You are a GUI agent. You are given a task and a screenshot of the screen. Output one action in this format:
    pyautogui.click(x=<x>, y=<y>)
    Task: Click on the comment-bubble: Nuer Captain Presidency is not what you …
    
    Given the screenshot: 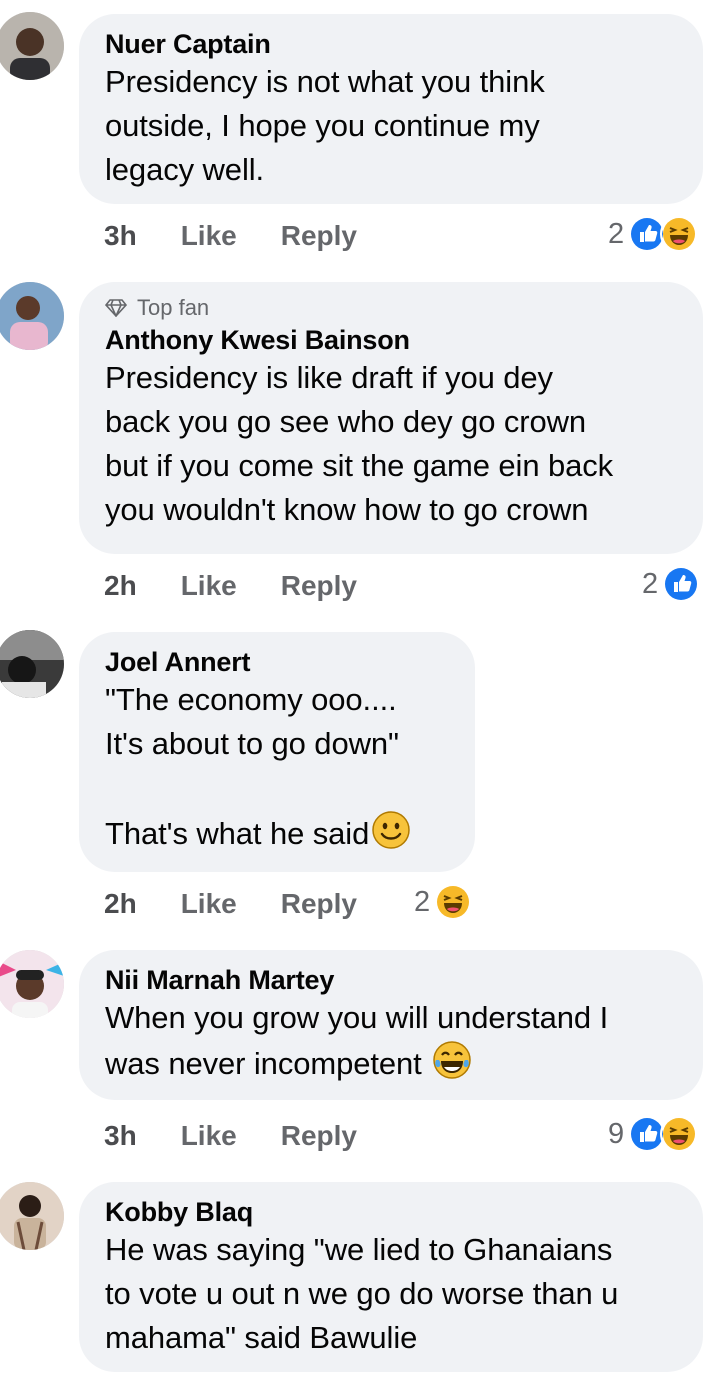 What is the action you would take?
    pyautogui.click(x=391, y=109)
    